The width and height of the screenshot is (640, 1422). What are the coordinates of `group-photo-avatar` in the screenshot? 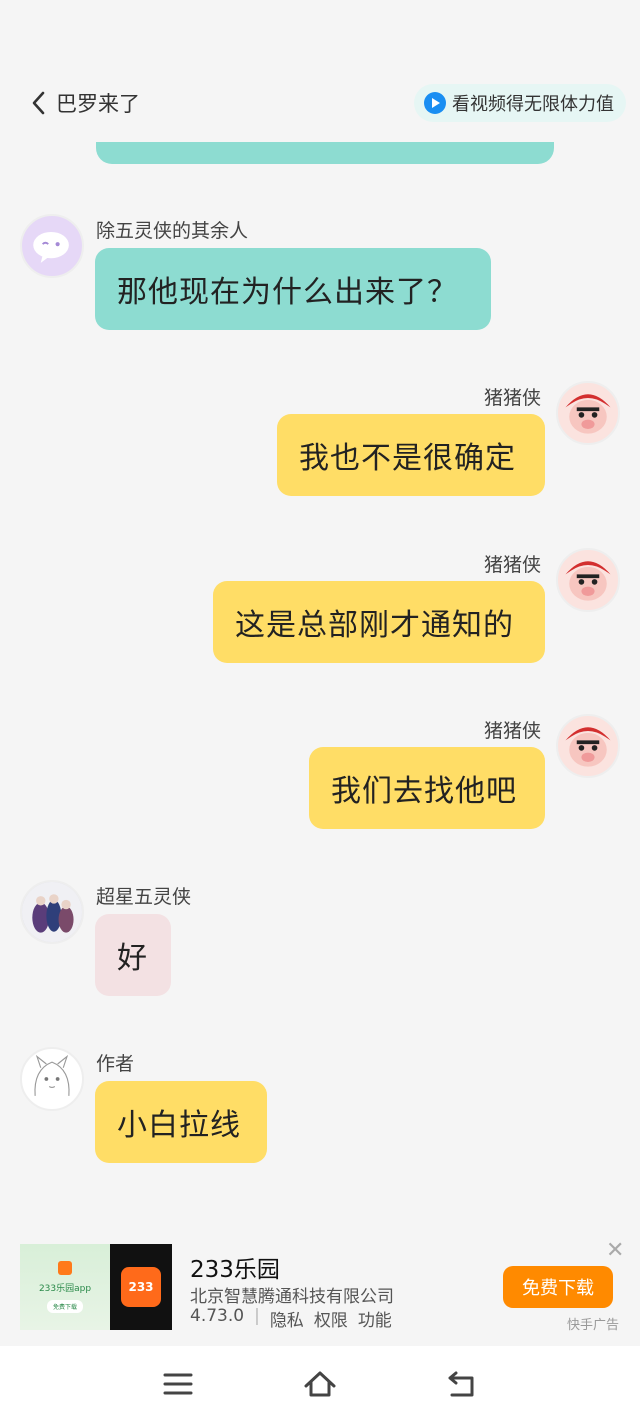 It's located at (52, 912).